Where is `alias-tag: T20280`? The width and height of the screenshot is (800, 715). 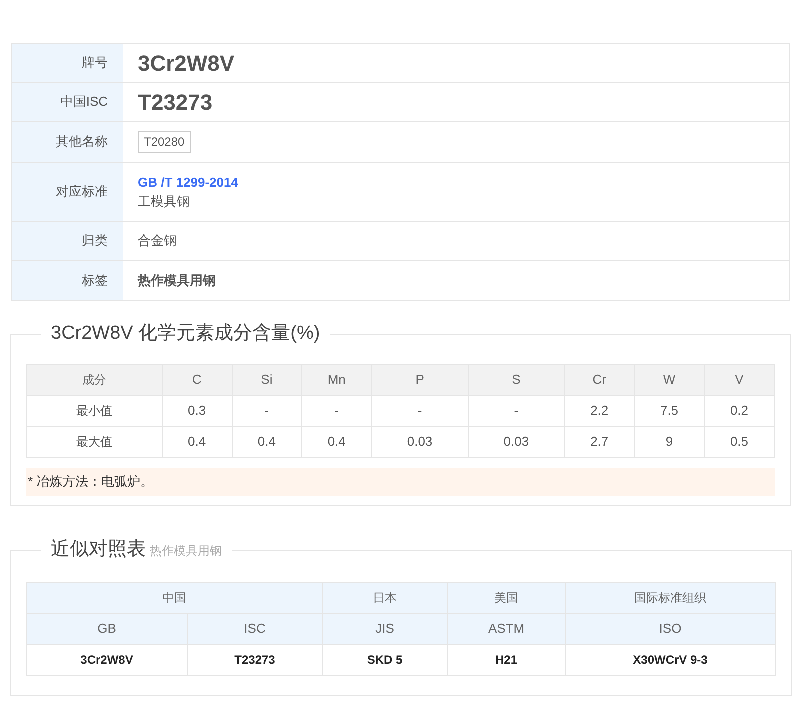
alias-tag: T20280 is located at coordinates (164, 142).